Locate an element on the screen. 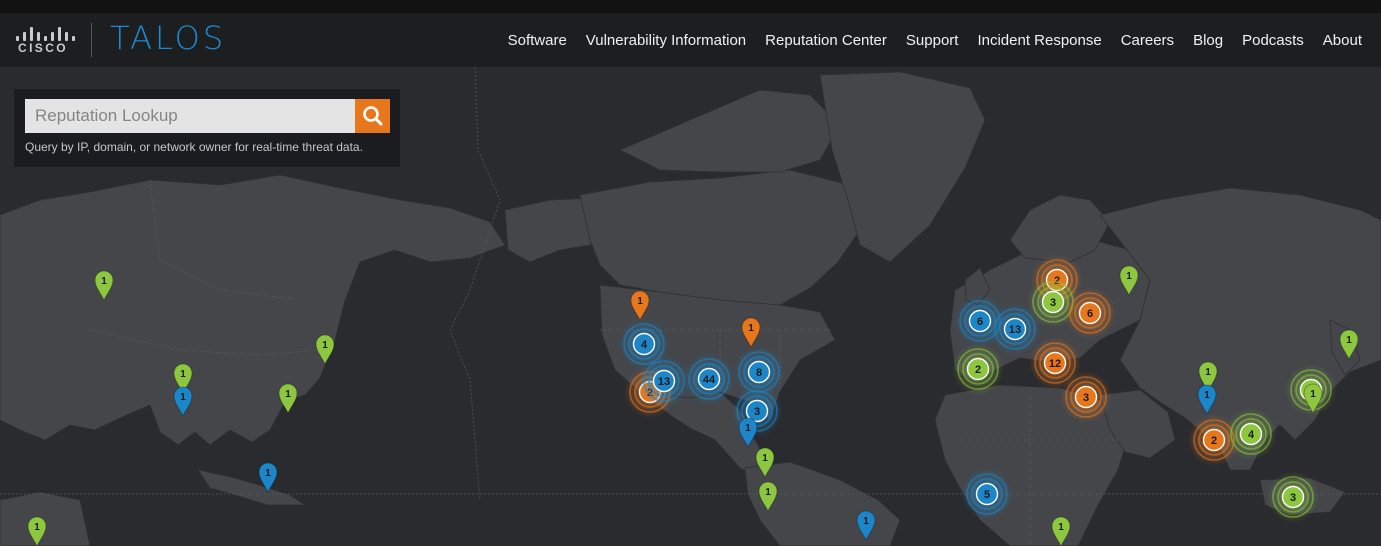 The height and width of the screenshot is (546, 1381). top-strip is located at coordinates (690, 6).